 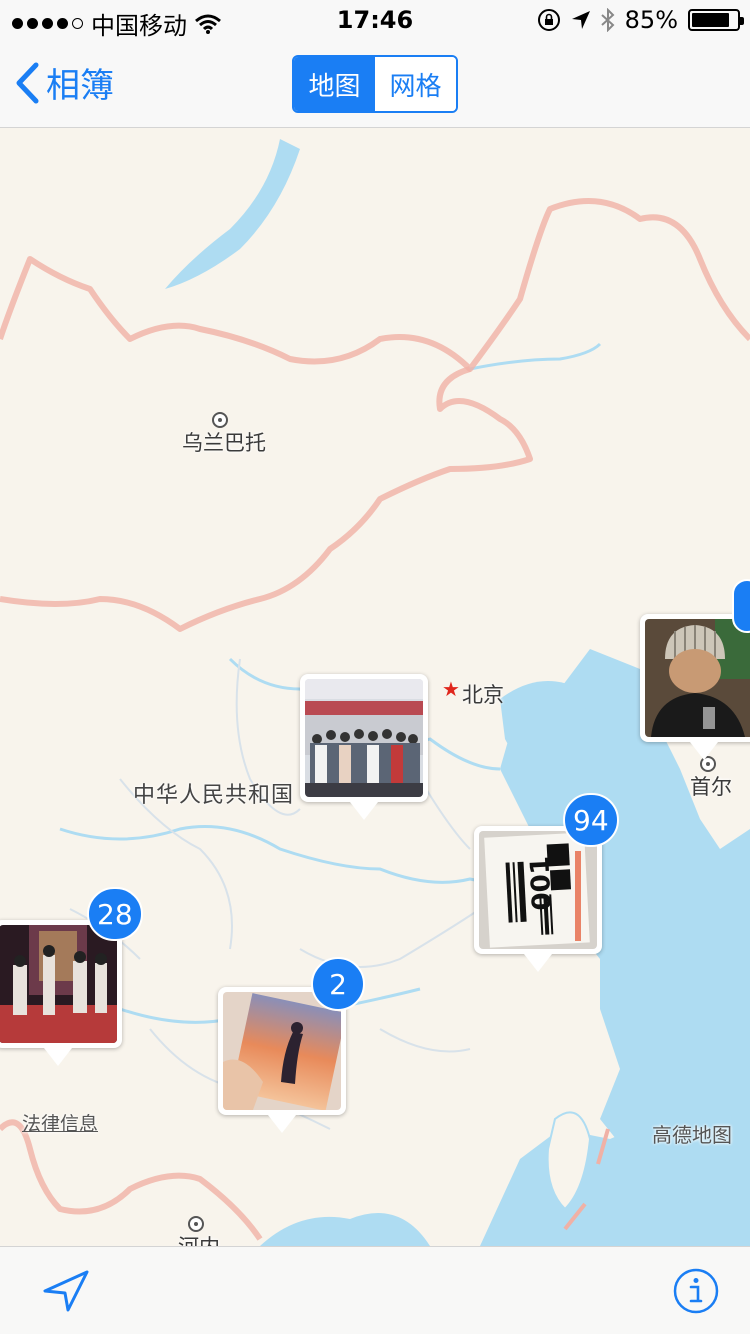 I want to click on info-icon, so click(x=696, y=1291).